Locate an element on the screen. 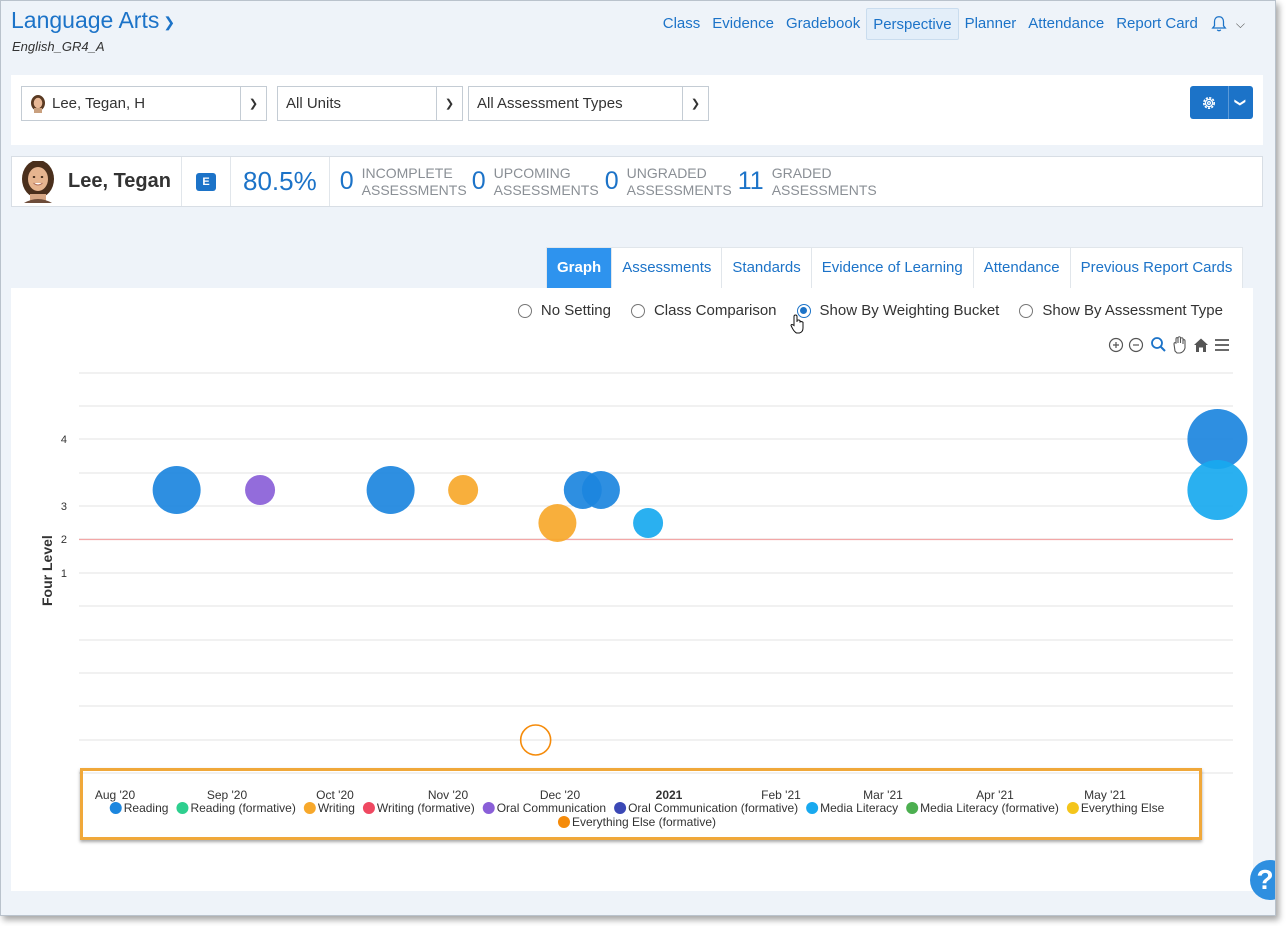 The height and width of the screenshot is (926, 1286). tab-assessments: Assessments is located at coordinates (667, 268).